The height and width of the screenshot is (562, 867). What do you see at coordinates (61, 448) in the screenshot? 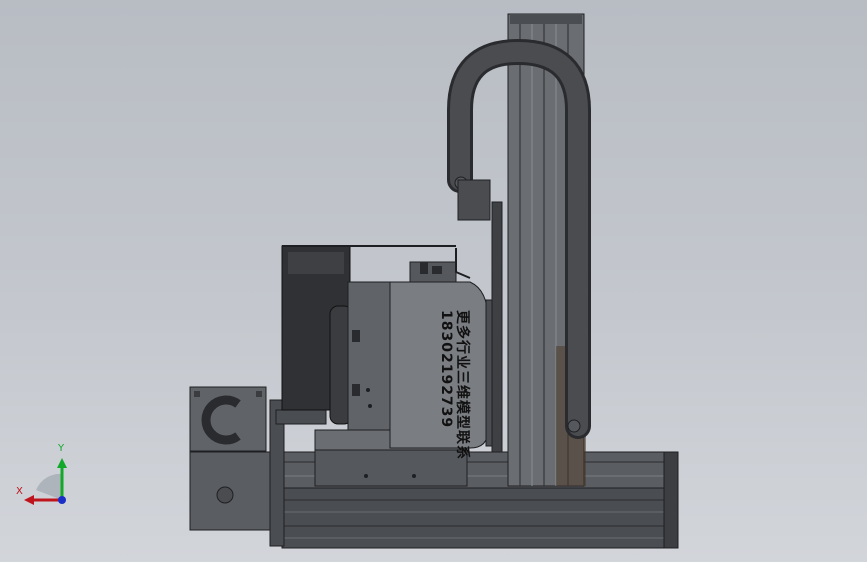
I see `y-axis-label: Y` at bounding box center [61, 448].